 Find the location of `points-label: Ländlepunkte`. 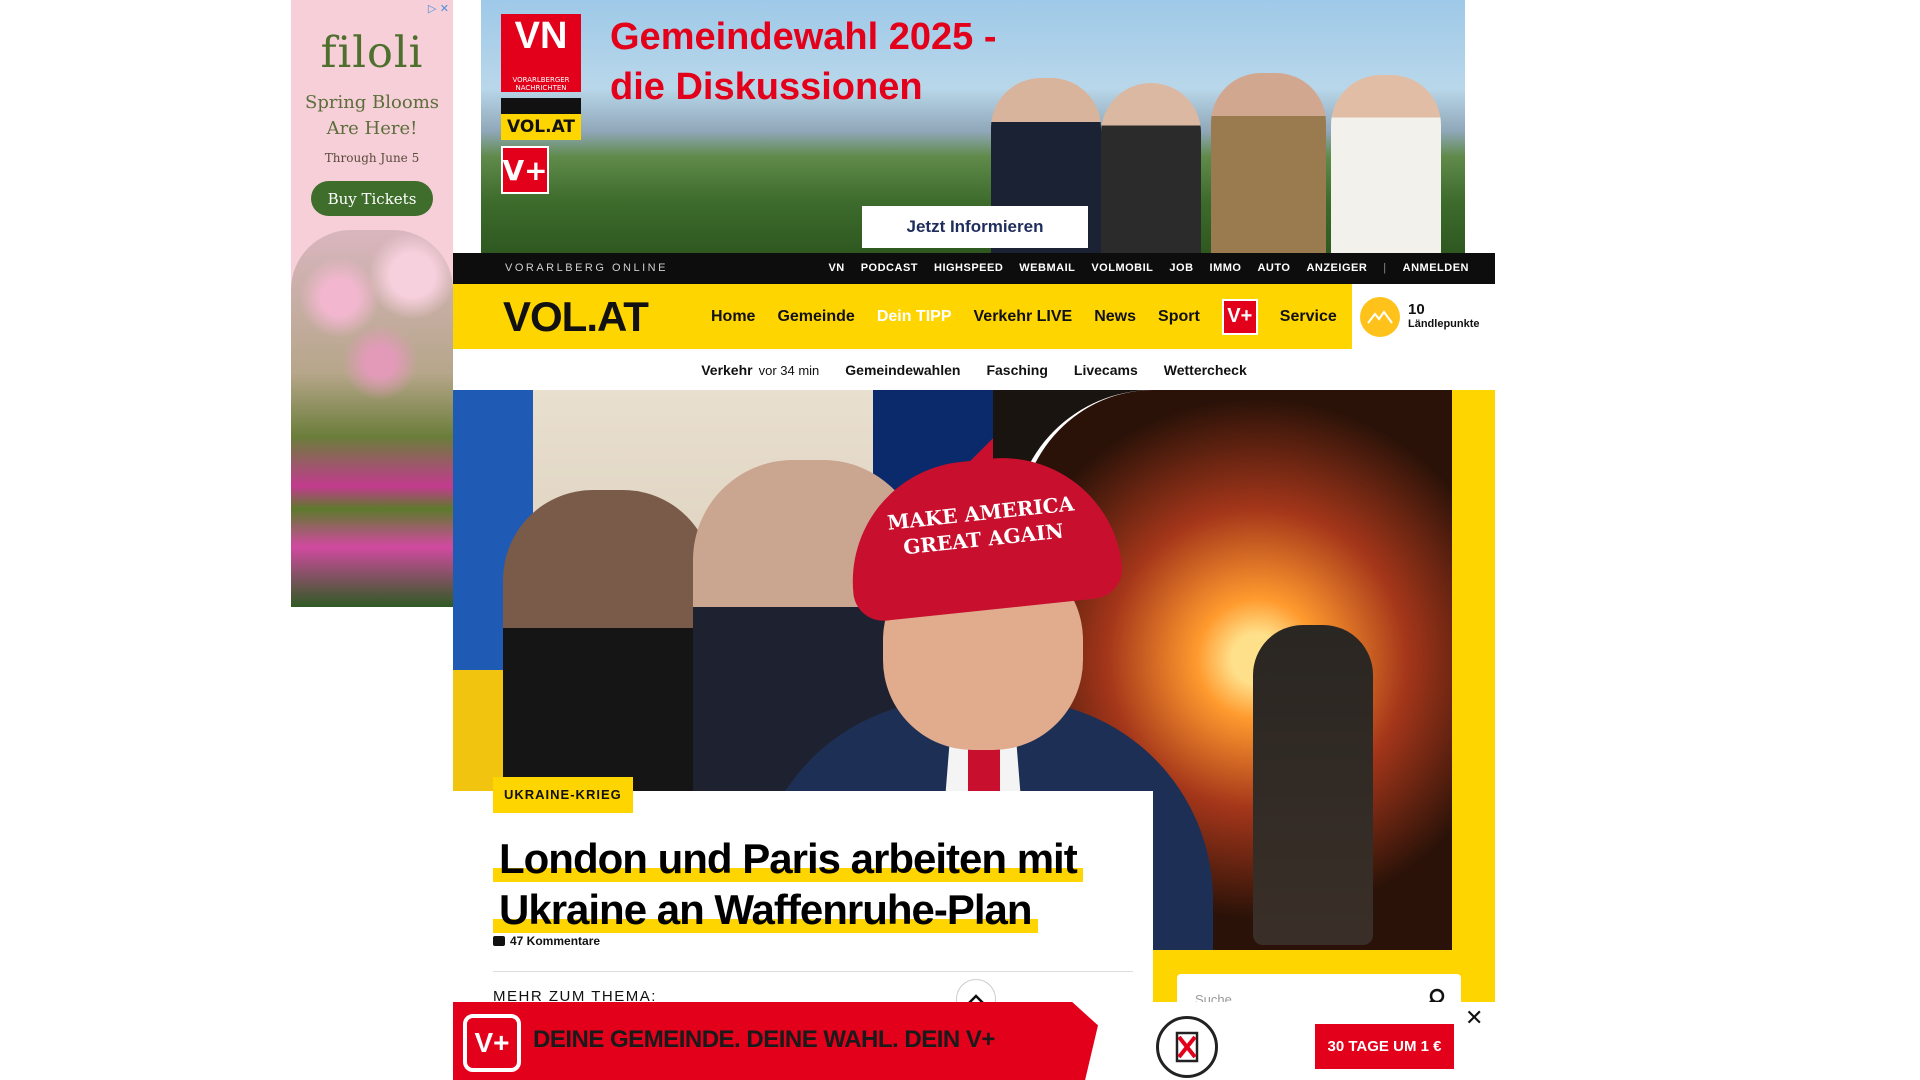

points-label: Ländlepunkte is located at coordinates (1444, 323).